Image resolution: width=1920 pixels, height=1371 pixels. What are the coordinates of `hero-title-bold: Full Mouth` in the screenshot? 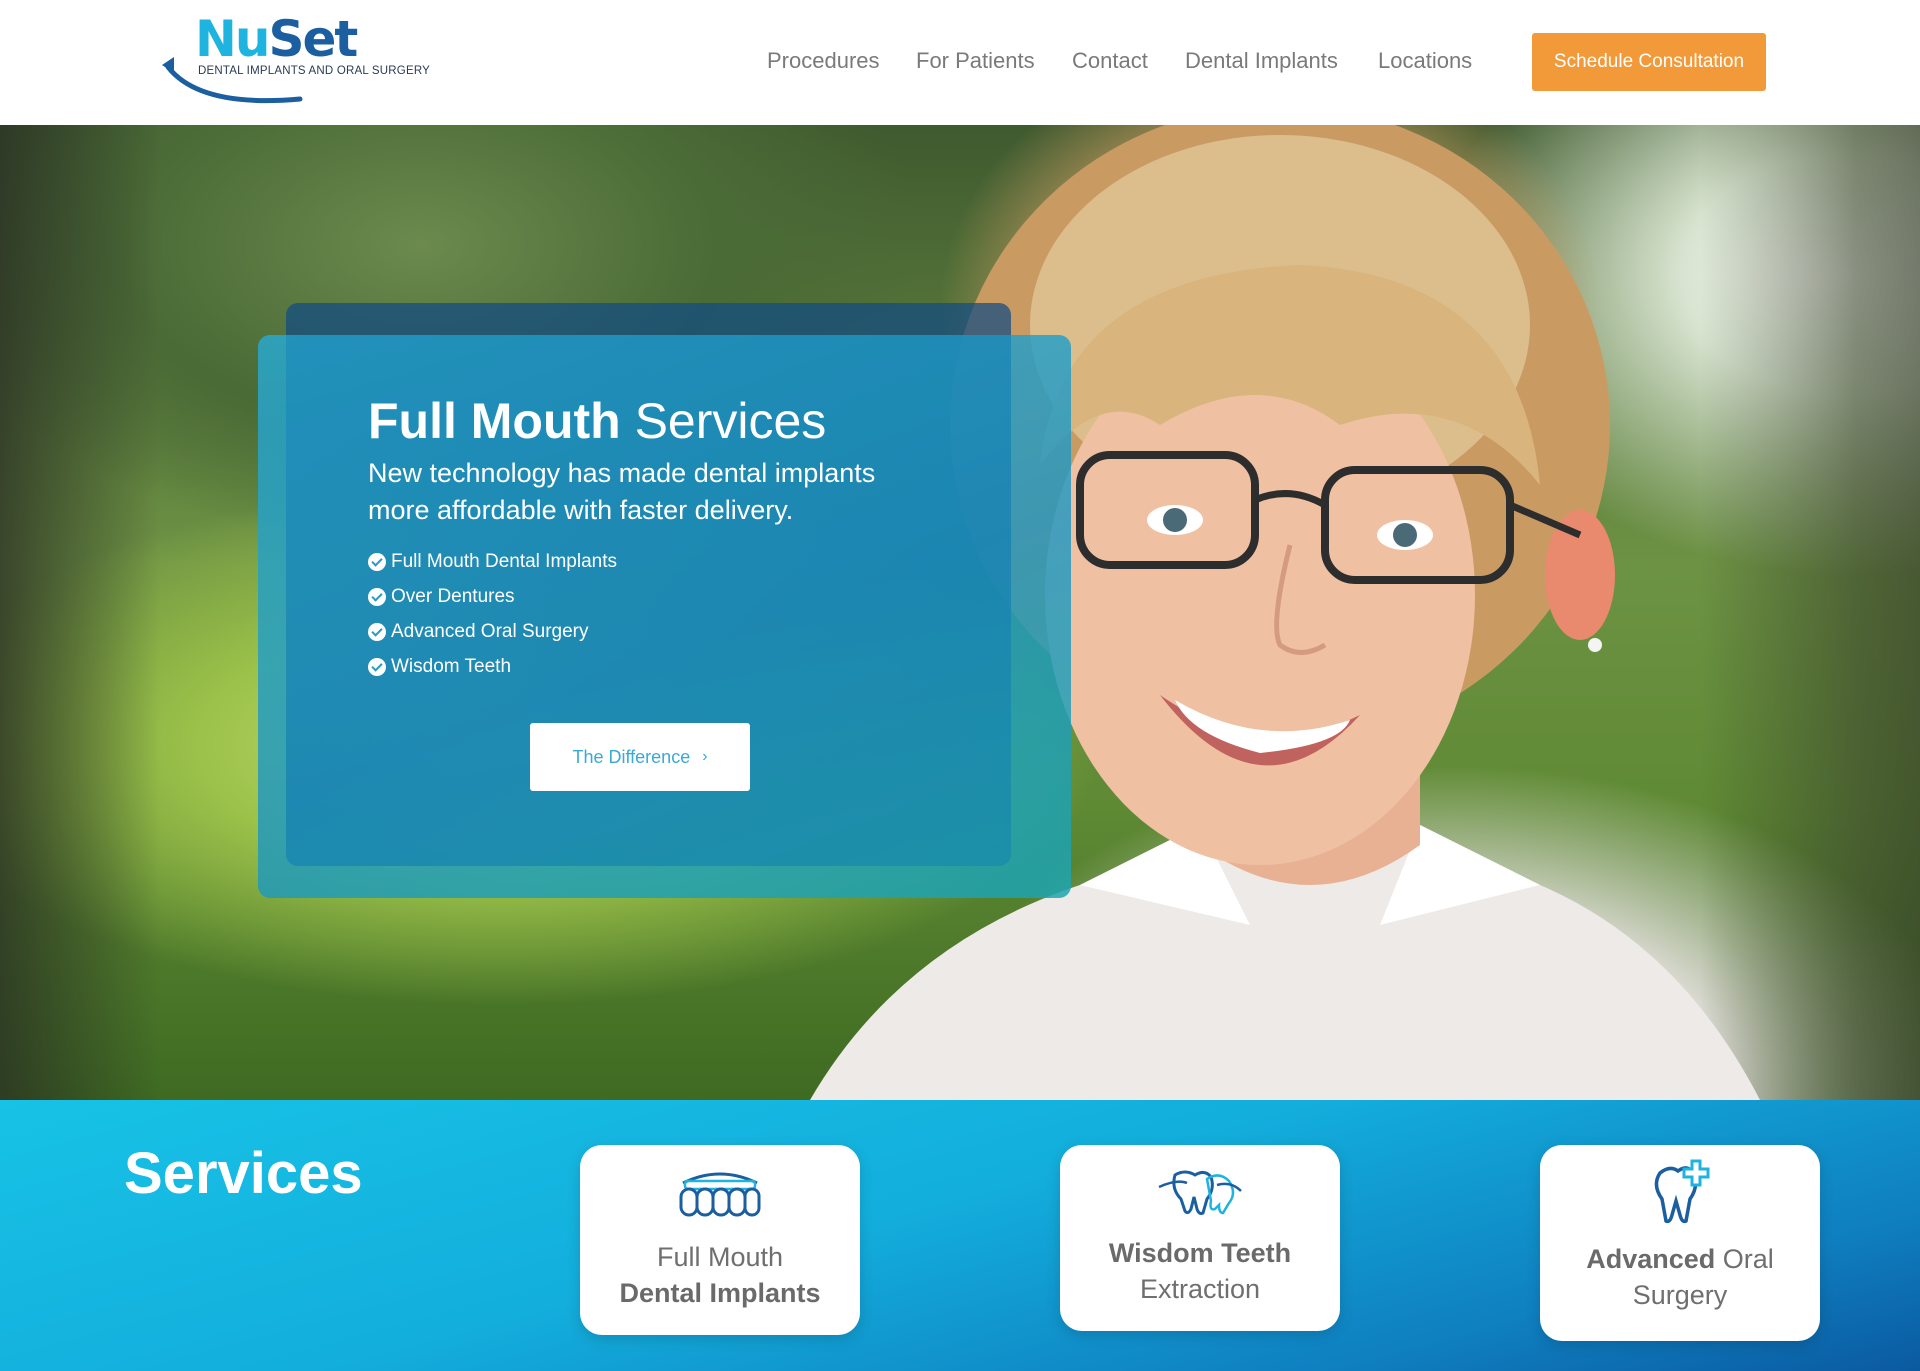 It's located at (494, 421).